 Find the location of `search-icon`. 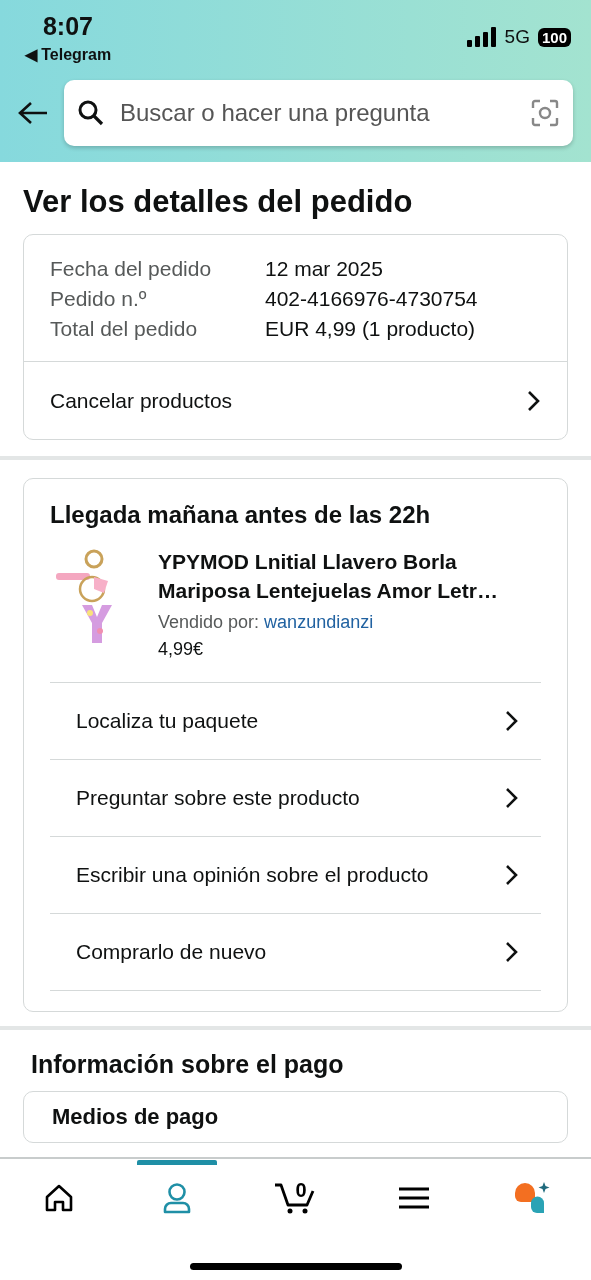

search-icon is located at coordinates (91, 113).